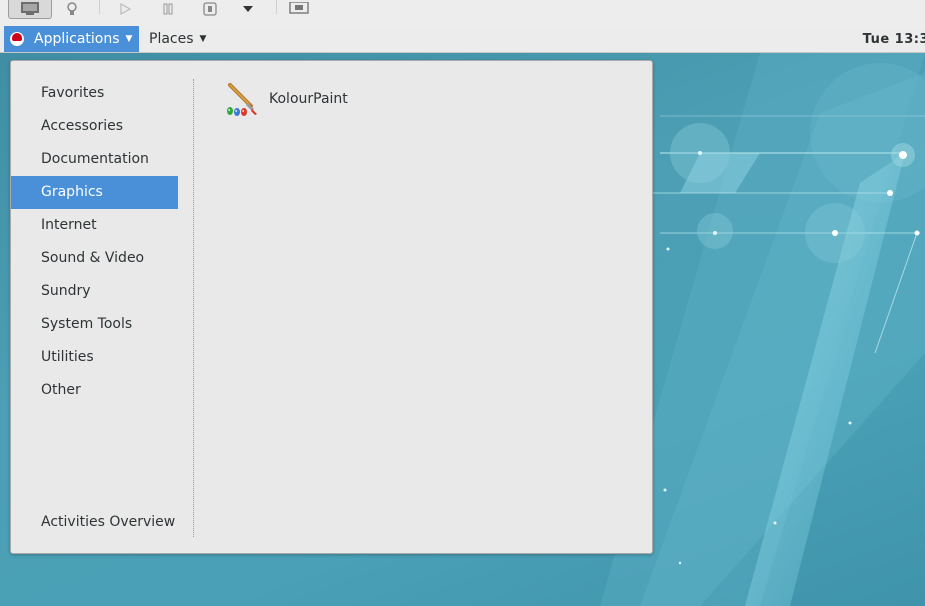  I want to click on vm-shutdown-button, so click(210, 9).